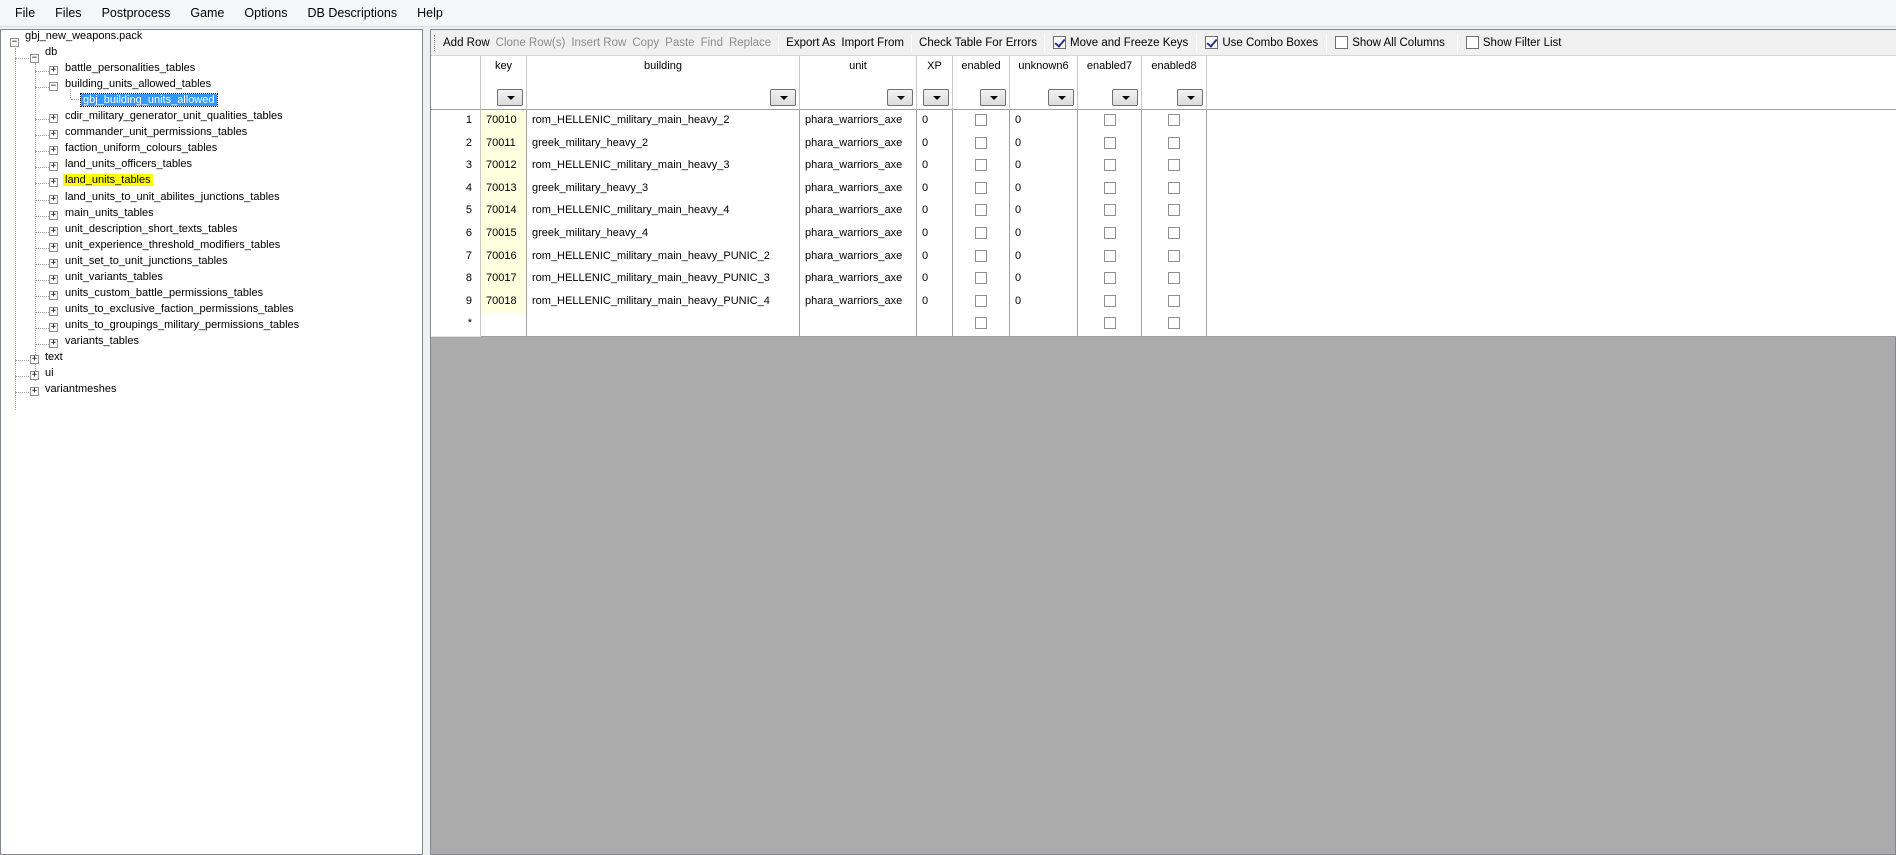 The height and width of the screenshot is (855, 1896). Describe the element at coordinates (109, 213) in the screenshot. I see `tree-node-main_units_tables: main_units_tables` at that location.